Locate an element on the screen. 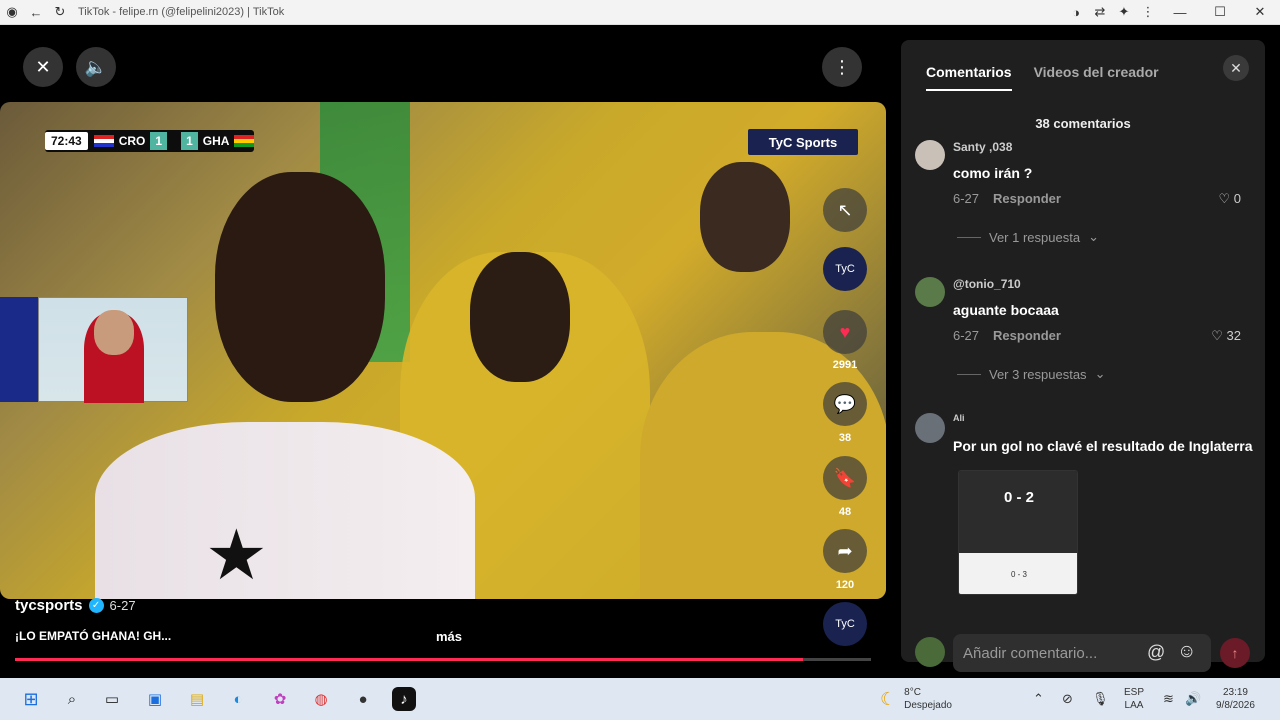 This screenshot has width=1280, height=720. view-replies-button: Ver 3 respuestas ⌄ is located at coordinates (1031, 374).